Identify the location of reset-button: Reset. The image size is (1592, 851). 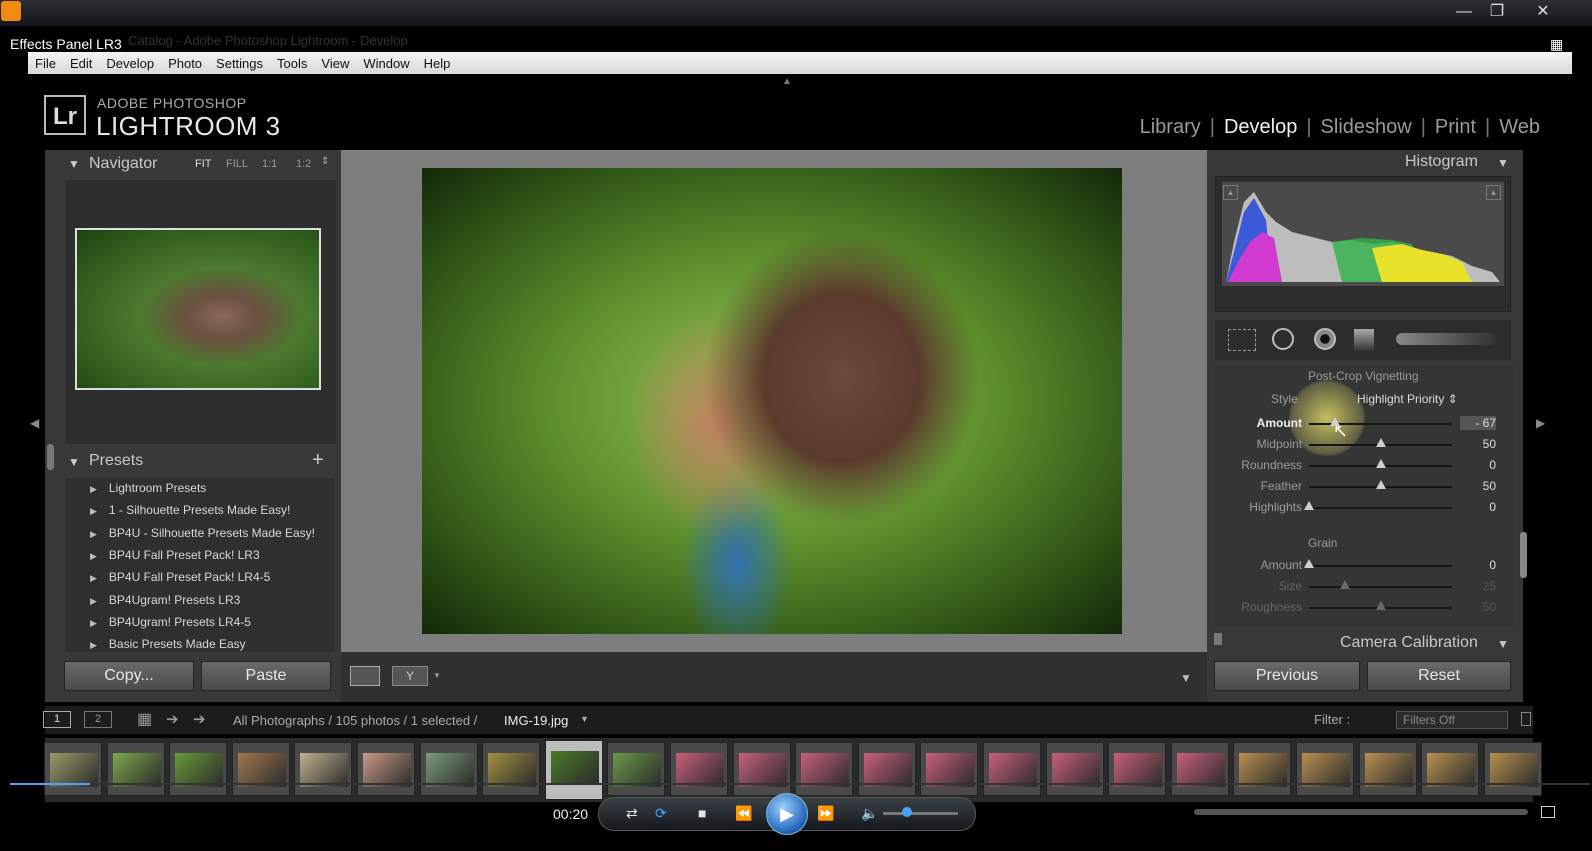
(1439, 676).